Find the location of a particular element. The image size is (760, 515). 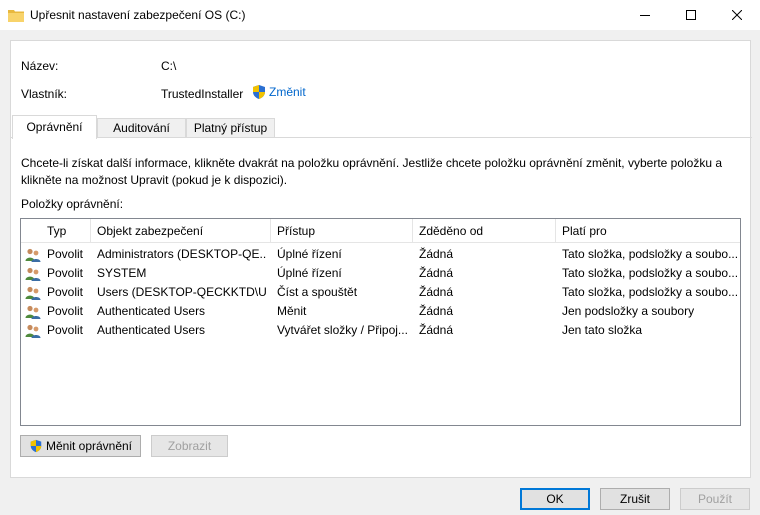

view-label: Zobrazit is located at coordinates (189, 446).